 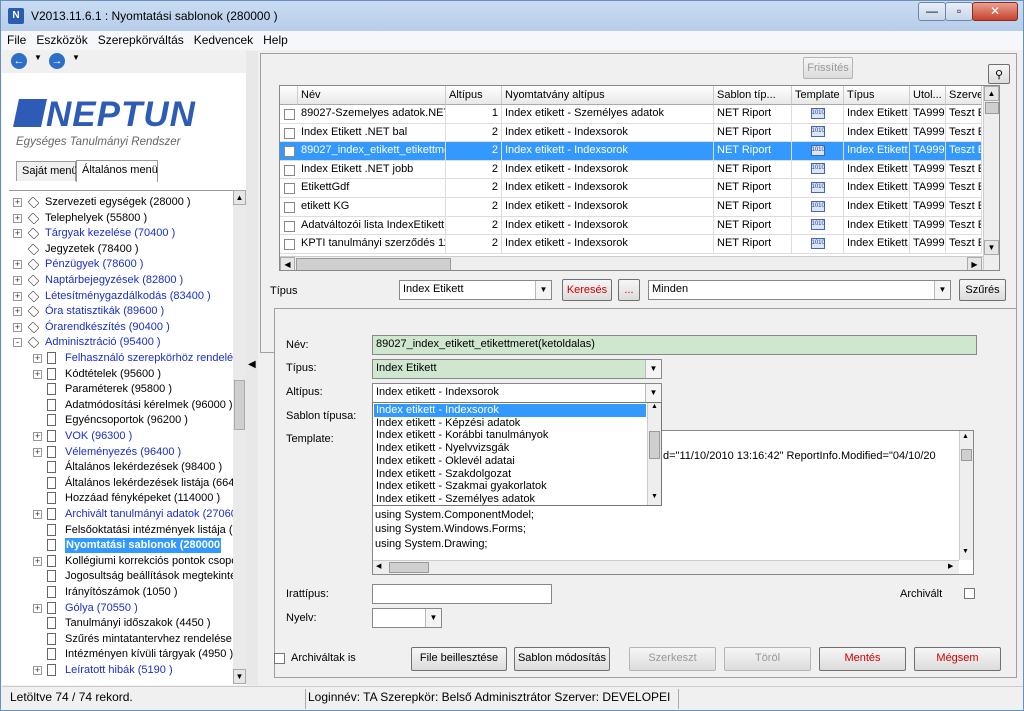 I want to click on scroll-right-icon: ▶, so click(x=950, y=566).